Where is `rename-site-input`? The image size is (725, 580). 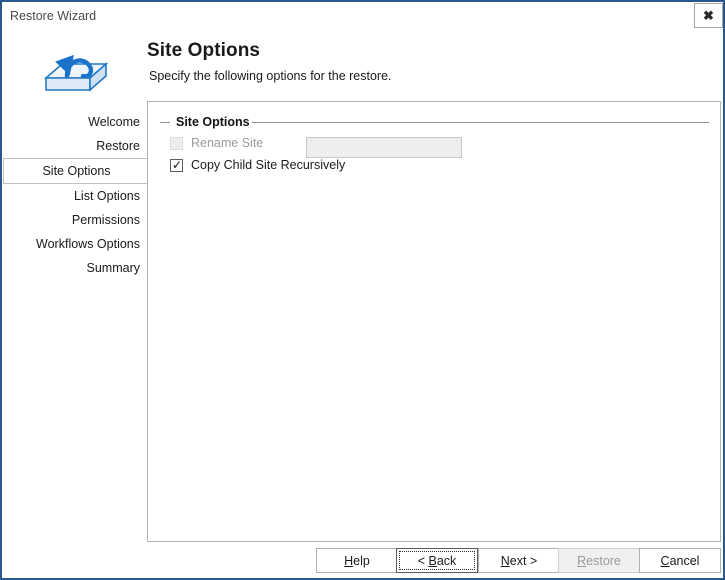 rename-site-input is located at coordinates (384, 147).